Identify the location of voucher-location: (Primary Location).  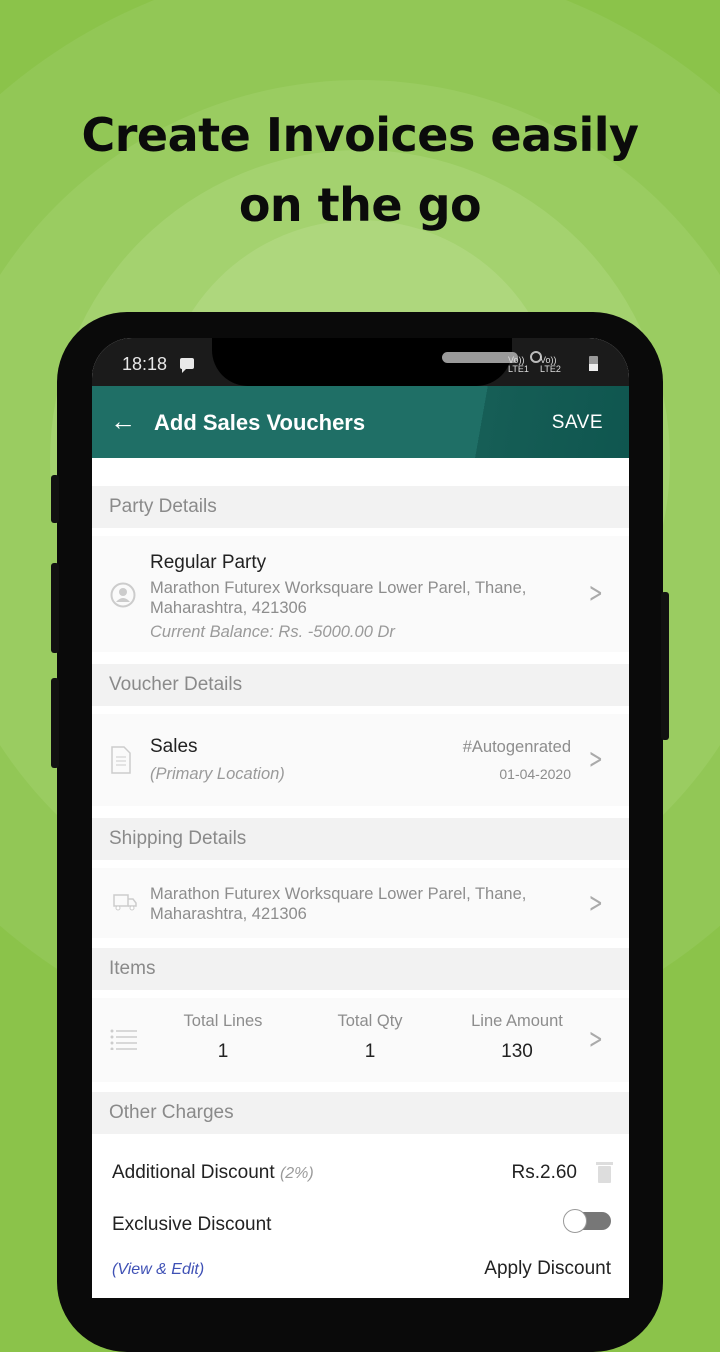
(217, 774).